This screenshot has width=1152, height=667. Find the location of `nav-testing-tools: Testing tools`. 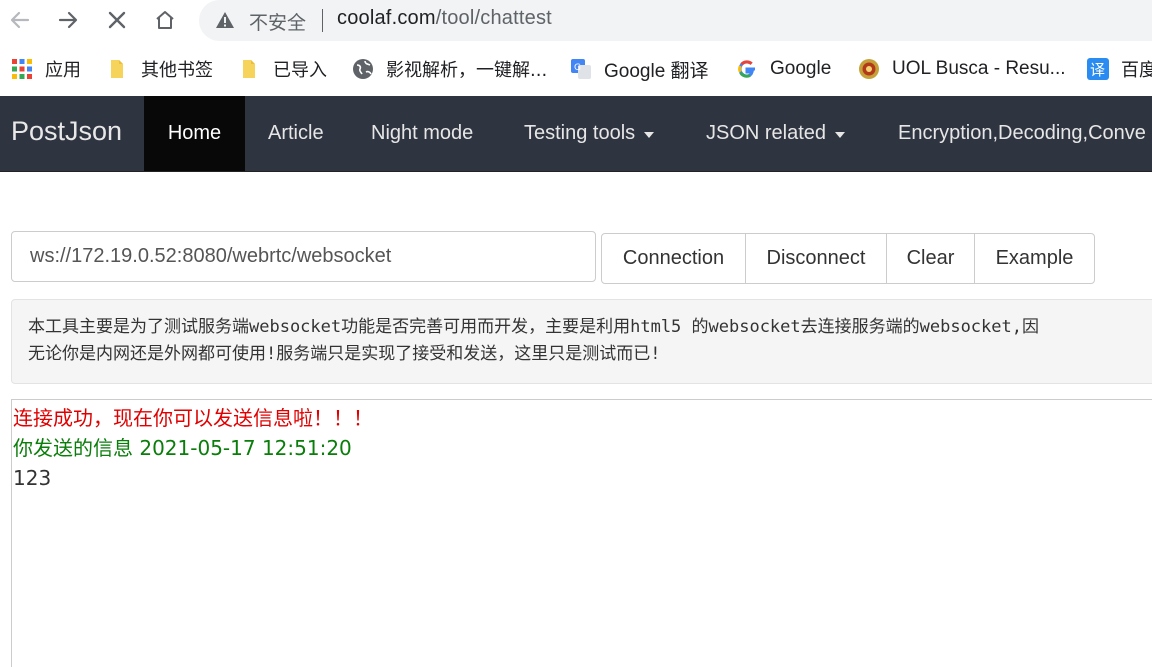

nav-testing-tools: Testing tools is located at coordinates (589, 133).